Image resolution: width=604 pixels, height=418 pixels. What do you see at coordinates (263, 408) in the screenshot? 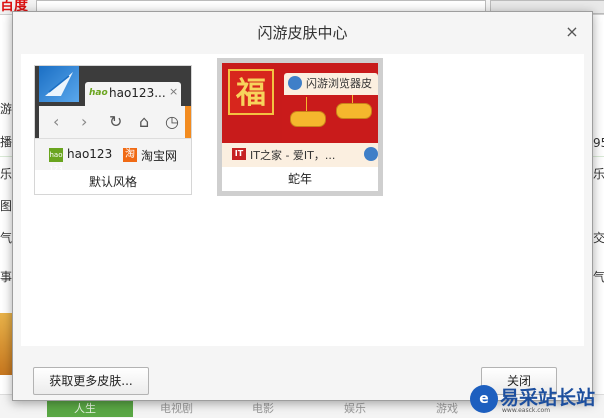
I see `background-tab-label: 电影` at bounding box center [263, 408].